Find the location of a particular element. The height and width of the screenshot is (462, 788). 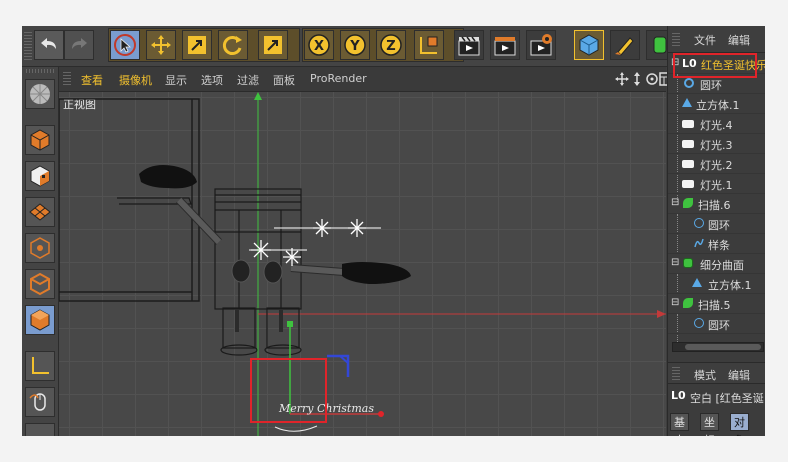

viewport-menu-panel: 面板 is located at coordinates (284, 80).